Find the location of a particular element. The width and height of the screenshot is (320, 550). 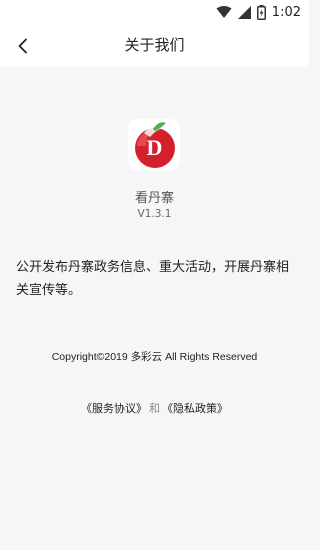

app-version: V1.3.1 is located at coordinates (154, 214).